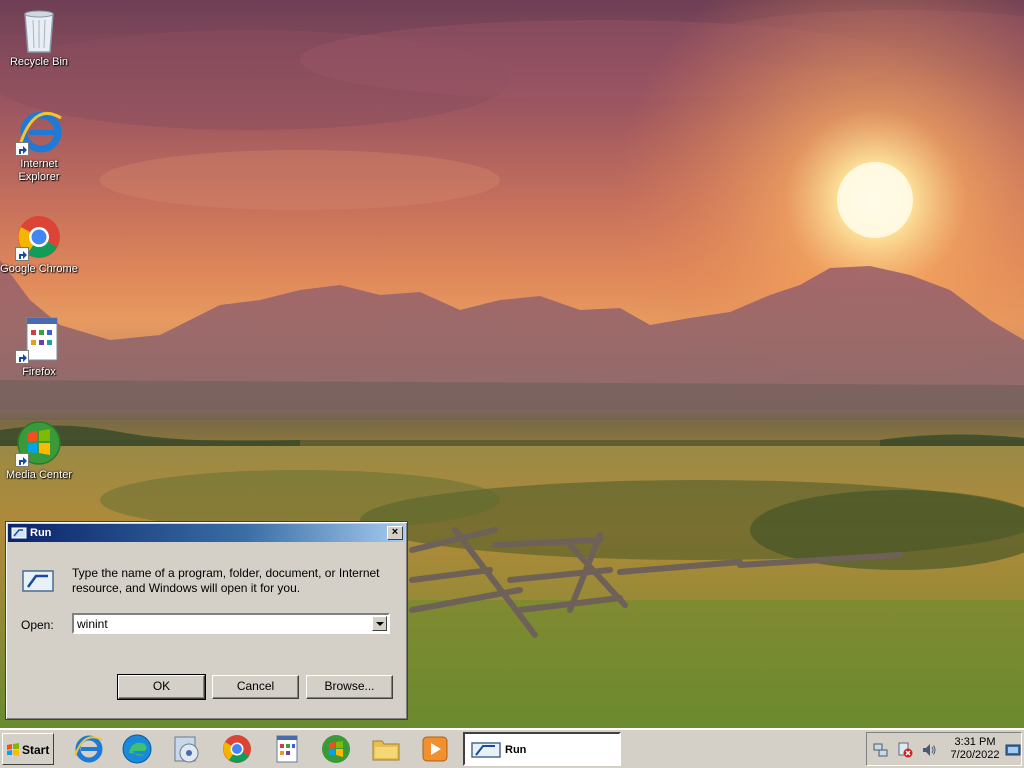 This screenshot has width=1024, height=768. What do you see at coordinates (386, 749) in the screenshot?
I see `folder-icon` at bounding box center [386, 749].